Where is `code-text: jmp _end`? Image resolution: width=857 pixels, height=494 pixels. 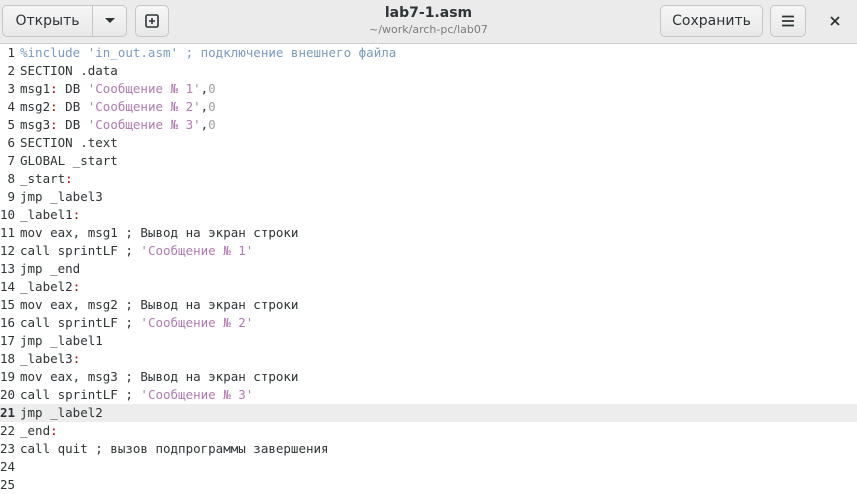
code-text: jmp _end is located at coordinates (50, 269).